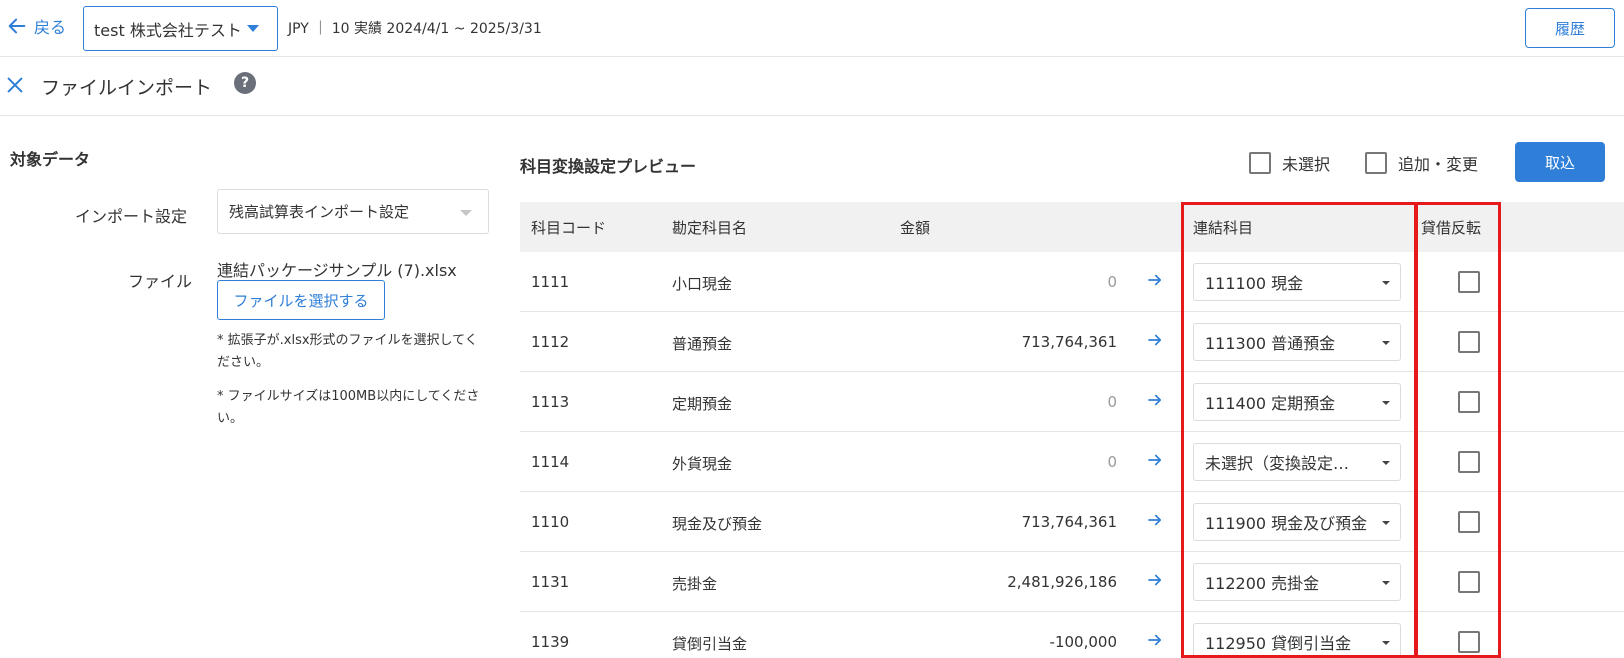  I want to click on account-name: 外貨現金, so click(702, 464).